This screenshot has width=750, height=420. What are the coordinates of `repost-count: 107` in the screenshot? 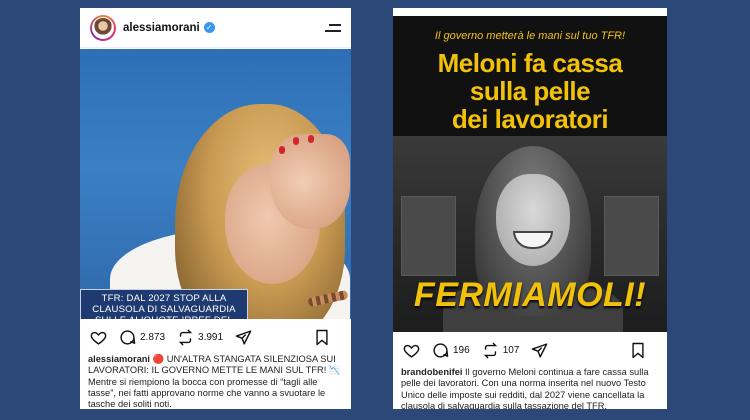 It's located at (511, 350).